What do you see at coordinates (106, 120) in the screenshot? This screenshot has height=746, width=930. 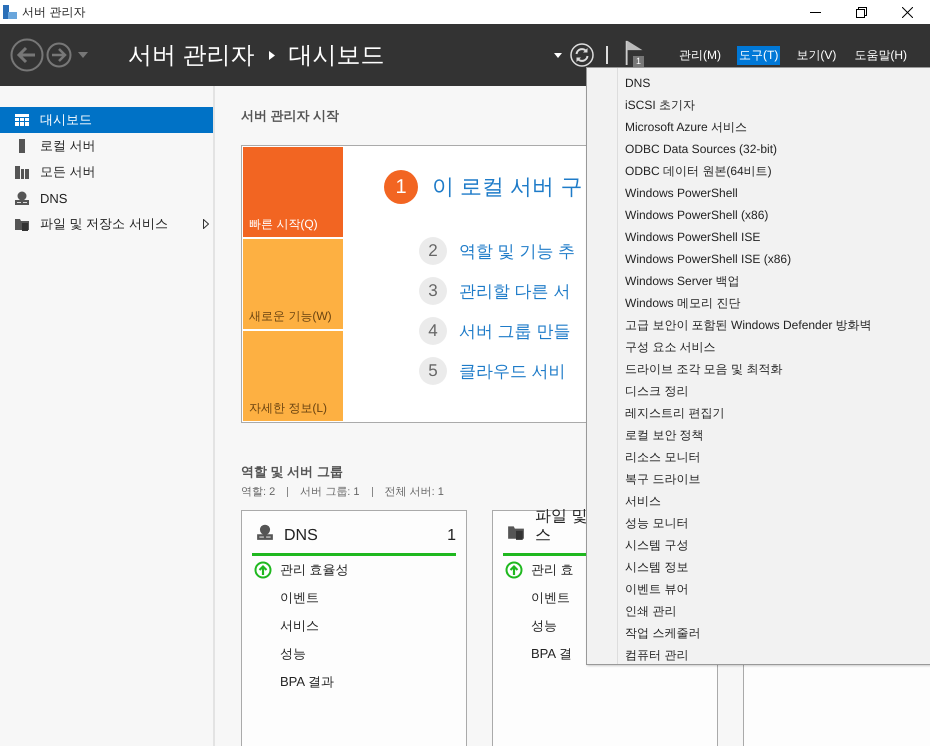 I see `sidebar-item: 대시보드` at bounding box center [106, 120].